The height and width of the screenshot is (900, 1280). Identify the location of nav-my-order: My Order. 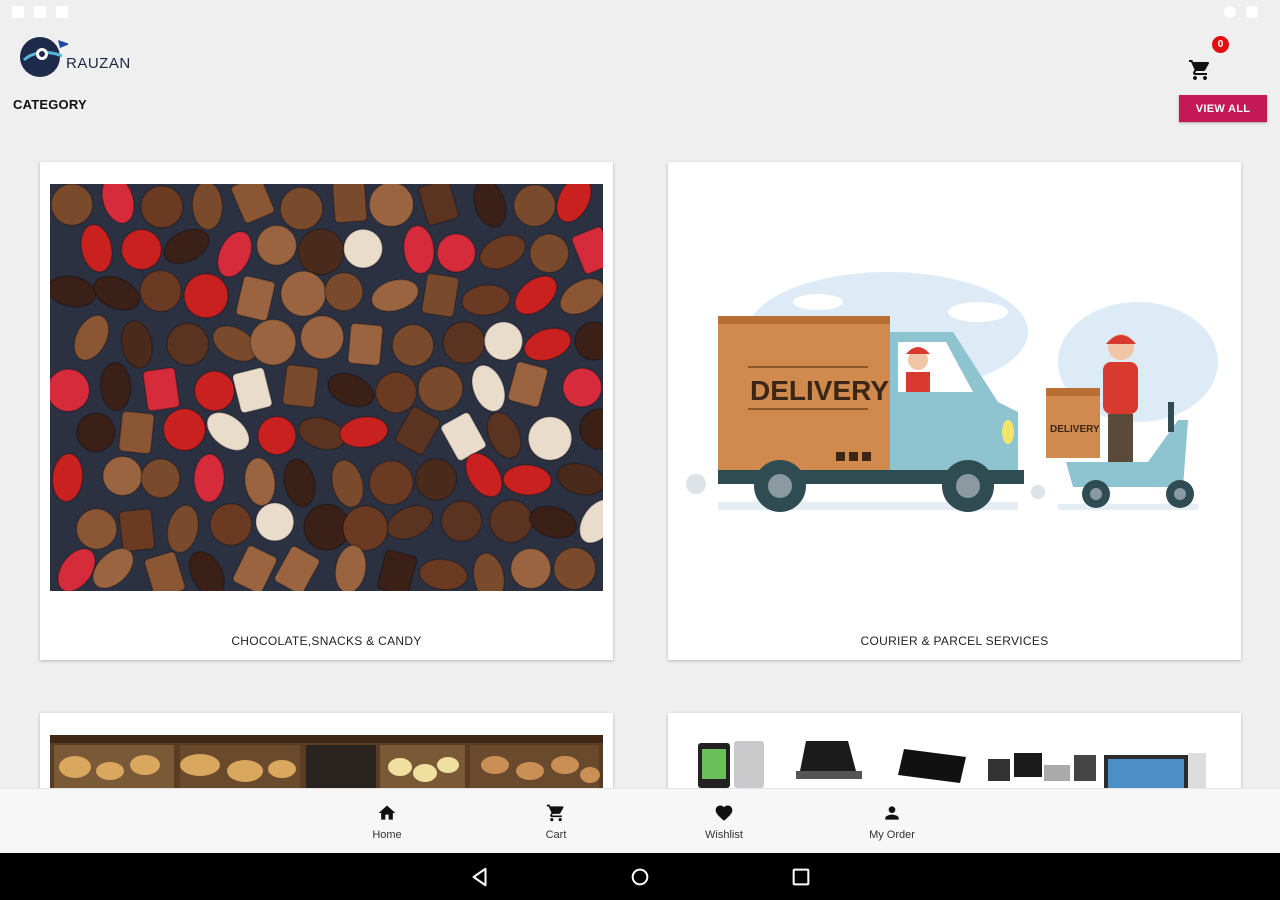
(892, 822).